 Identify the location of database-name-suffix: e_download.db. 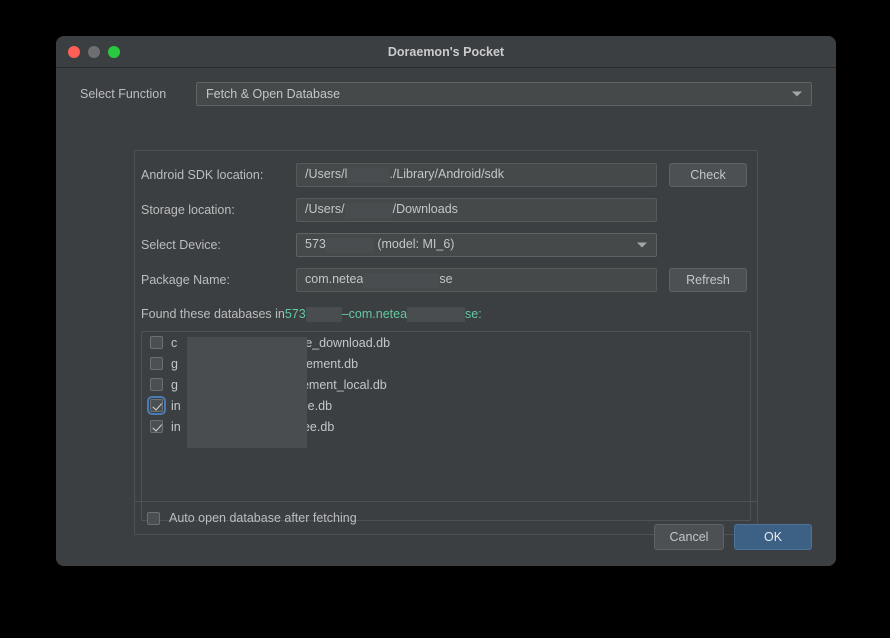
(348, 342).